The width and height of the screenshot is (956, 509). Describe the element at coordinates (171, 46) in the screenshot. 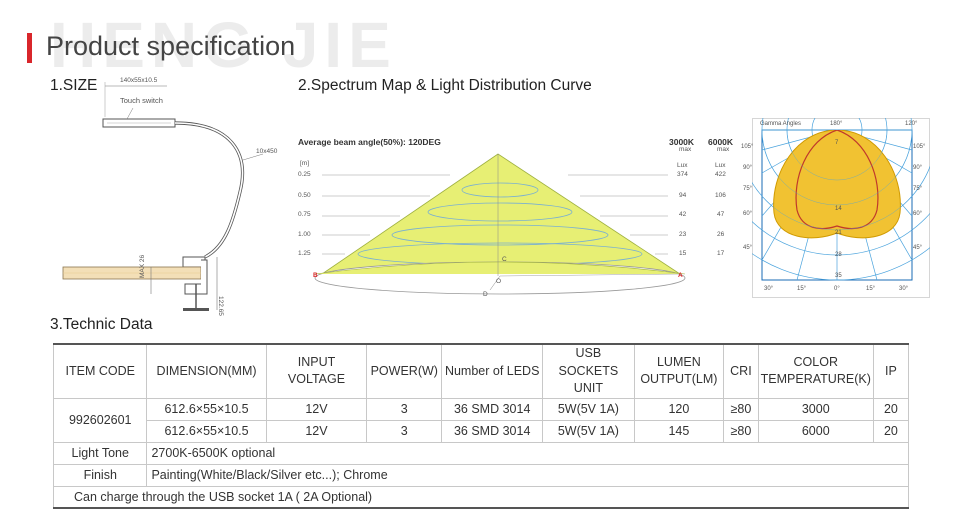

I see `page-title: Product specification` at that location.